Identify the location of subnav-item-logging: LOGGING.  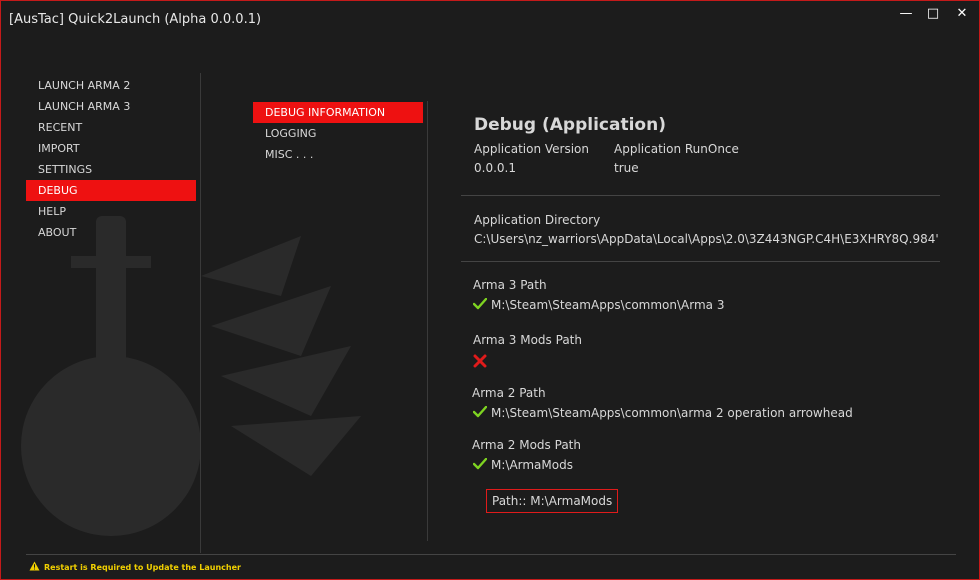
(338, 133).